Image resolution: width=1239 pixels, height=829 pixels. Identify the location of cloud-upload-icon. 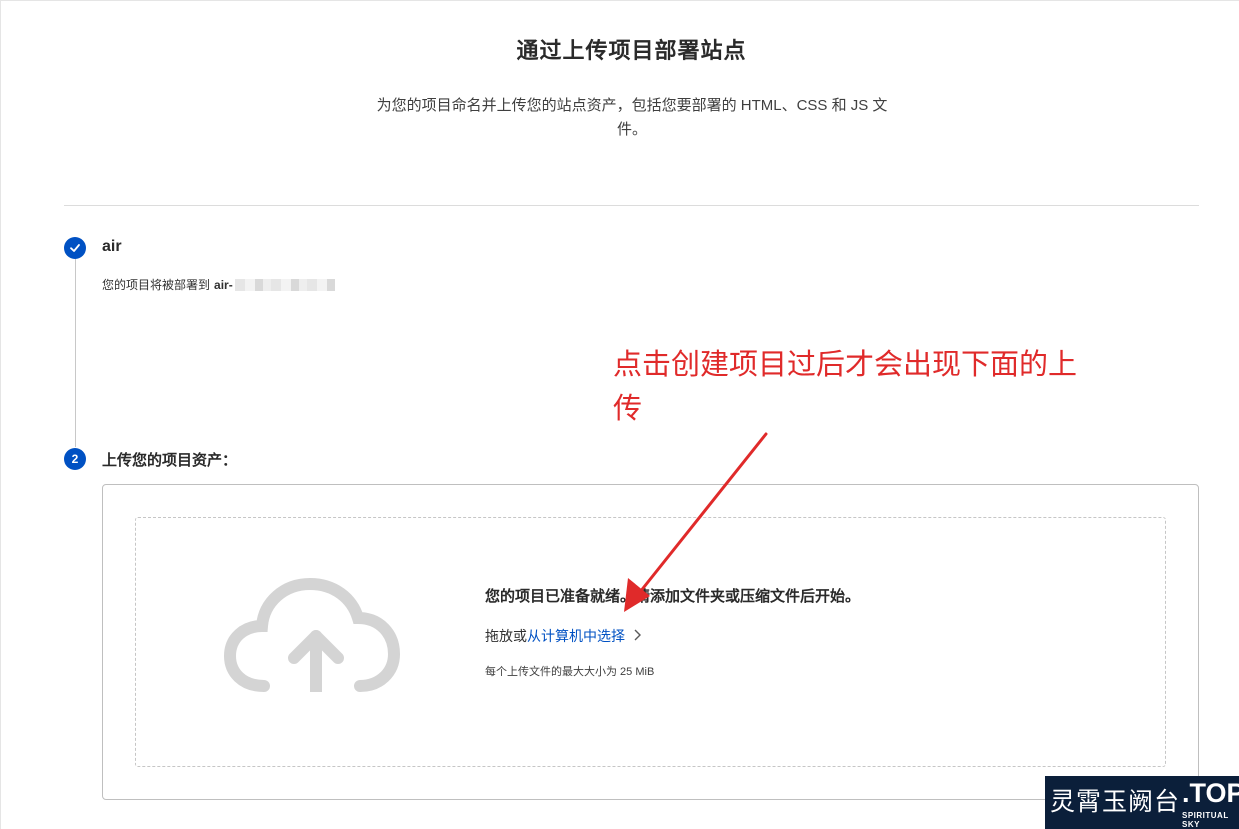
(312, 635).